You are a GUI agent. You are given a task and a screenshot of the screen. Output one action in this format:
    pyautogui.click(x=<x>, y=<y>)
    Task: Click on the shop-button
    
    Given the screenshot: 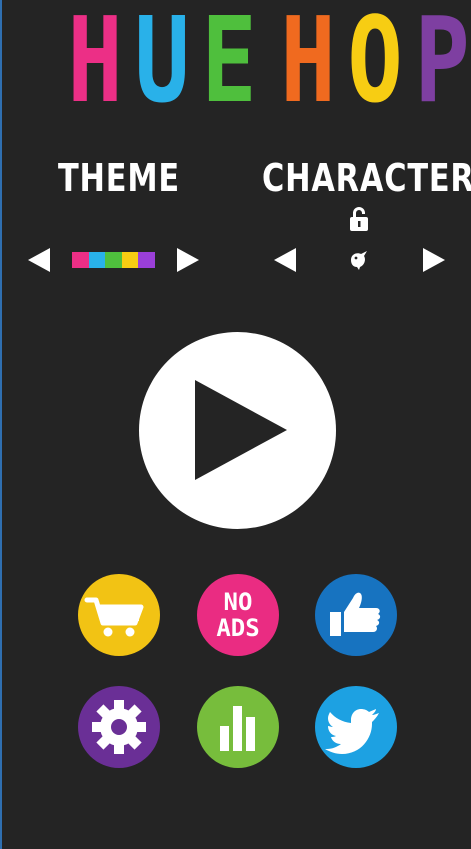 What is the action you would take?
    pyautogui.click(x=119, y=615)
    